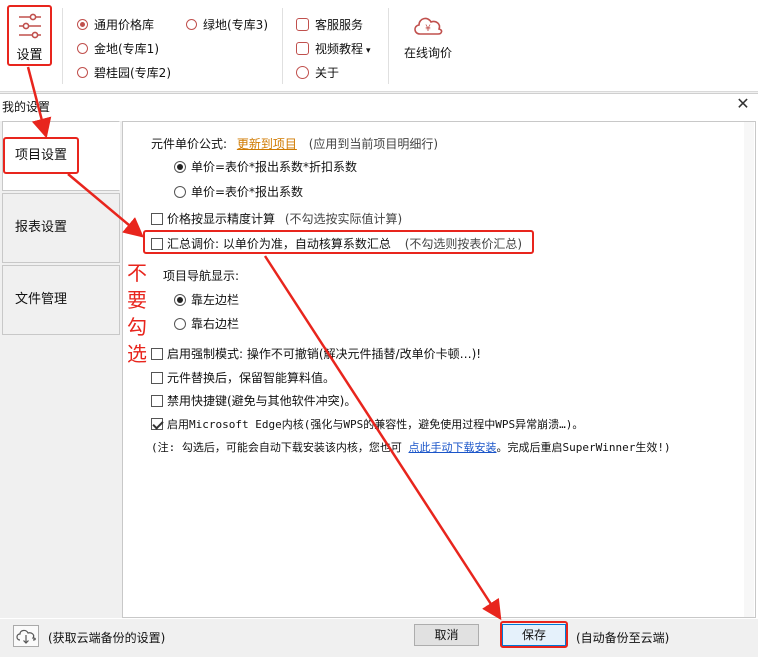 This screenshot has height=657, width=758. What do you see at coordinates (137, 327) in the screenshot?
I see `annotation-char: 勾` at bounding box center [137, 327].